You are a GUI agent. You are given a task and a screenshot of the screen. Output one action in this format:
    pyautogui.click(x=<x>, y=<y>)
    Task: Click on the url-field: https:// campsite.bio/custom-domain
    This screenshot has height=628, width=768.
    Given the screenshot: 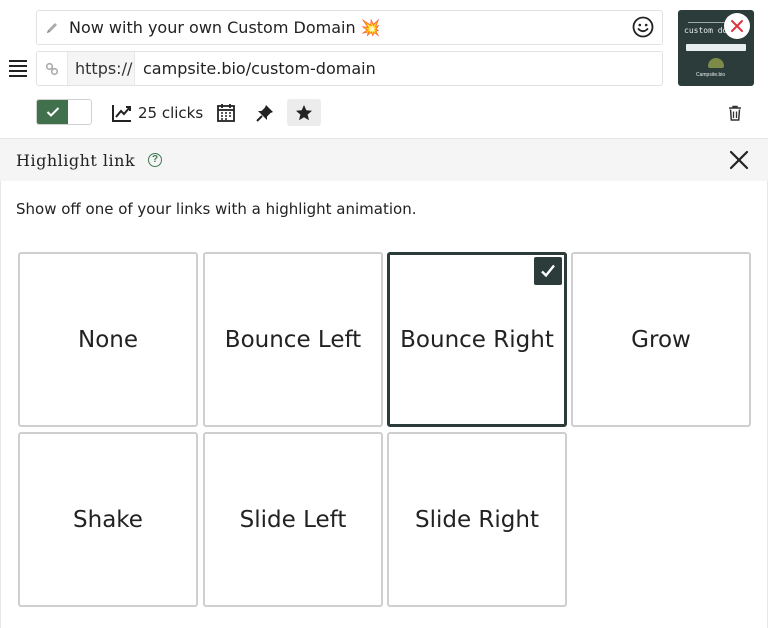 What is the action you would take?
    pyautogui.click(x=349, y=68)
    